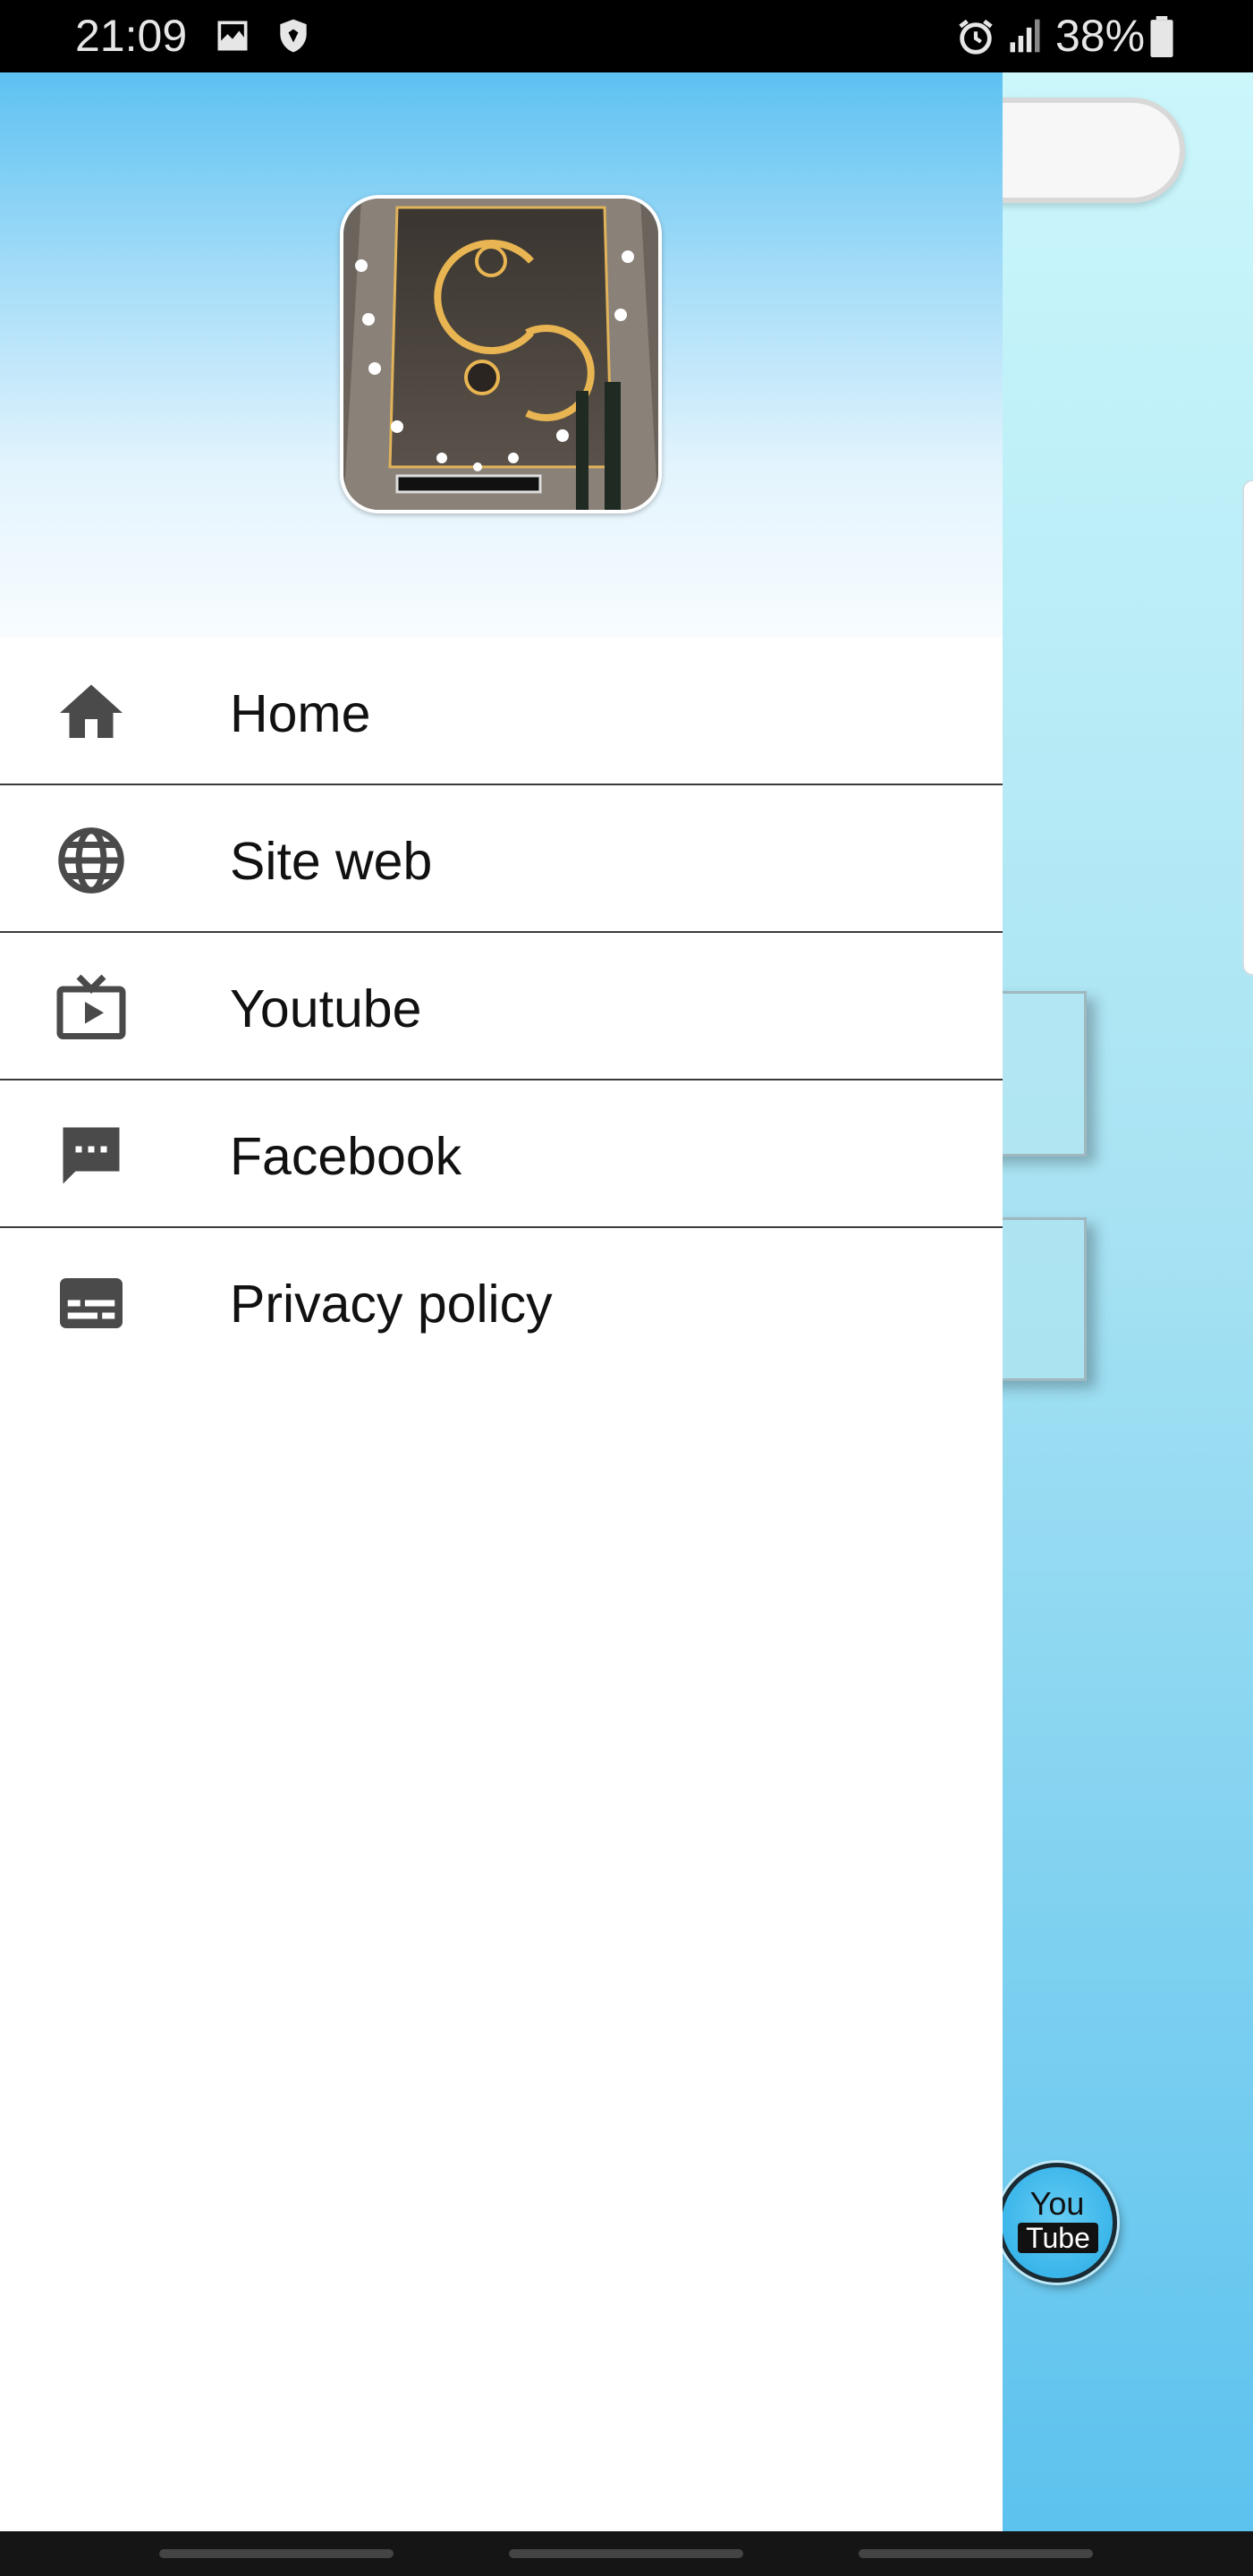 The width and height of the screenshot is (1253, 2576). I want to click on menu-item-label: Home, so click(300, 713).